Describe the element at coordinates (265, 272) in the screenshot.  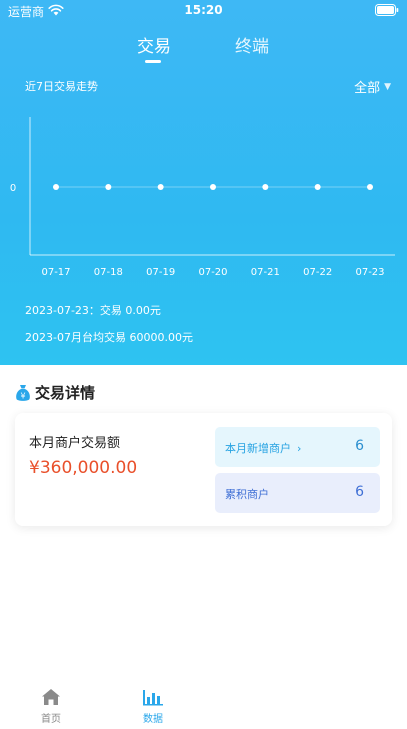
I see `x-tick-label: 07-21` at that location.